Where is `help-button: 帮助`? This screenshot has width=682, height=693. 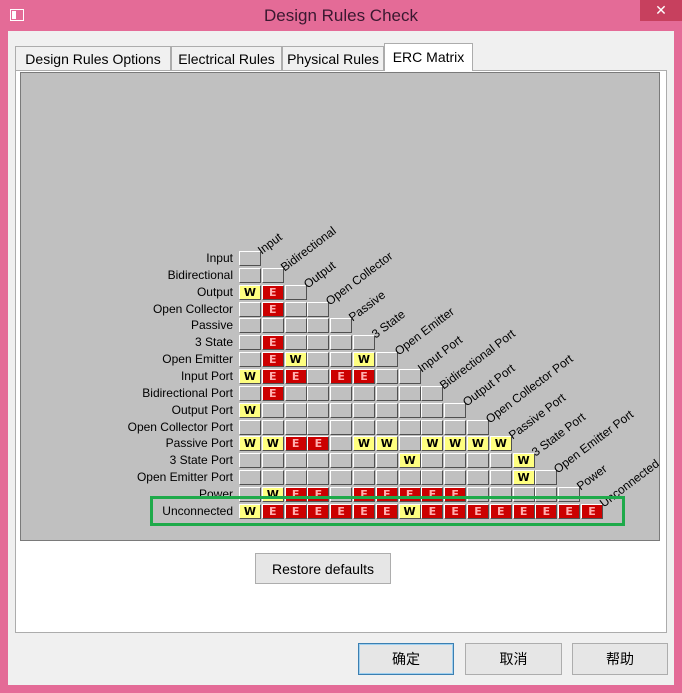
help-button: 帮助 is located at coordinates (620, 659).